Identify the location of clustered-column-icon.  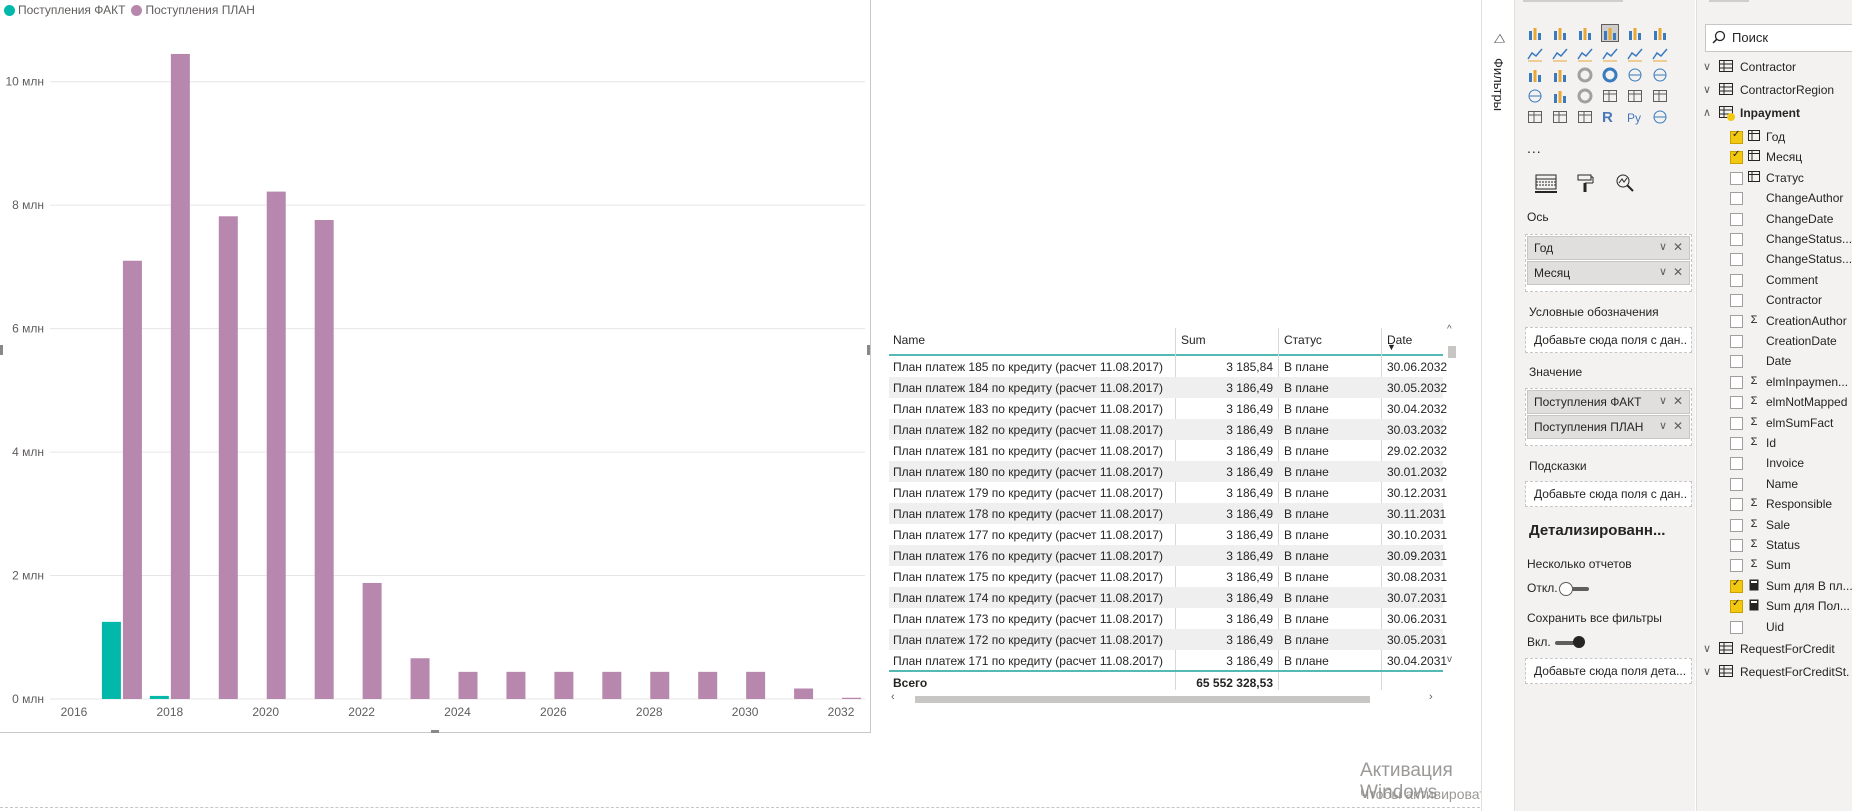
(1610, 33).